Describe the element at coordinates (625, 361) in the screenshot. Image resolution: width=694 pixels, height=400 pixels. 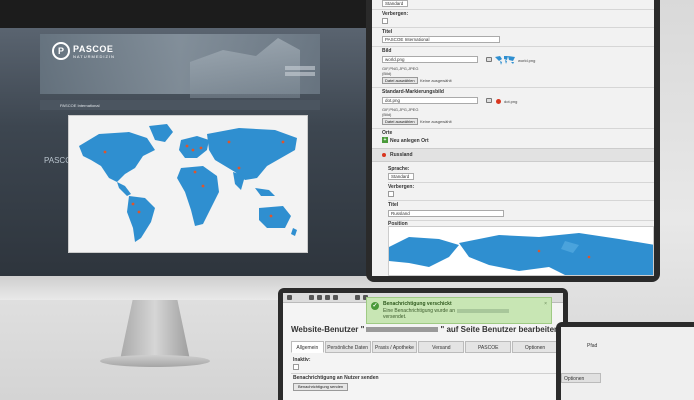
I see `side-device: Pfad Optionen` at that location.